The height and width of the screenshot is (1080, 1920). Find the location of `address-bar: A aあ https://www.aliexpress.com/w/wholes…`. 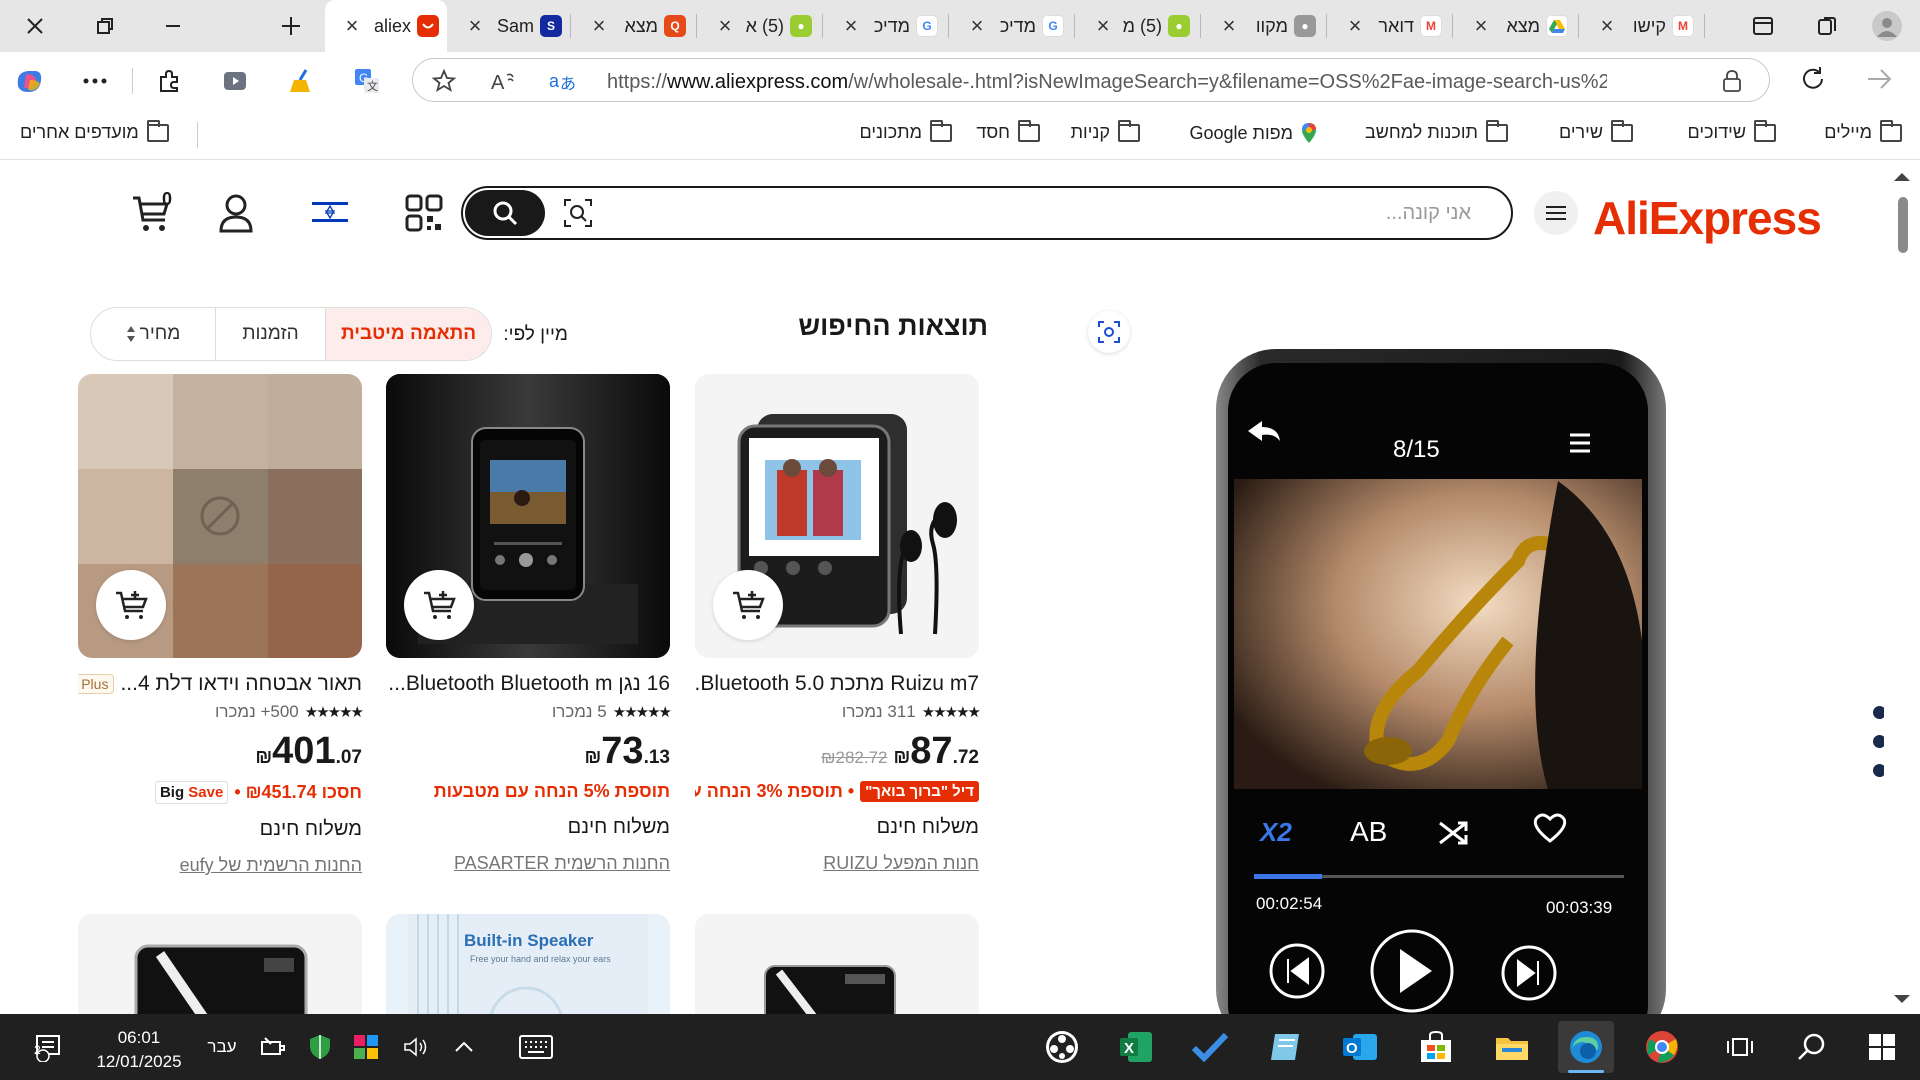

address-bar: A aあ https://www.aliexpress.com/w/wholes… is located at coordinates (1091, 80).